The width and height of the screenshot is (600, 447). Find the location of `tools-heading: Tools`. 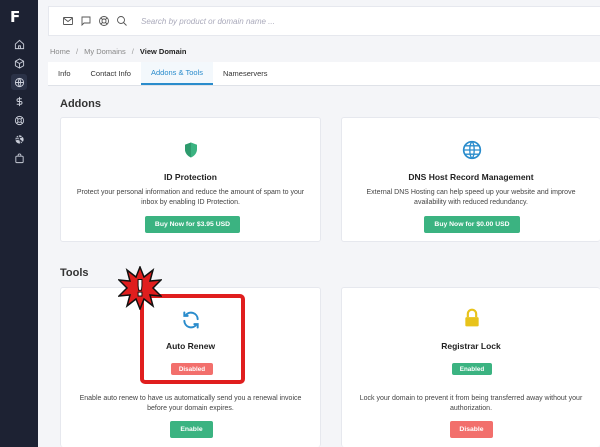

tools-heading: Tools is located at coordinates (74, 273).